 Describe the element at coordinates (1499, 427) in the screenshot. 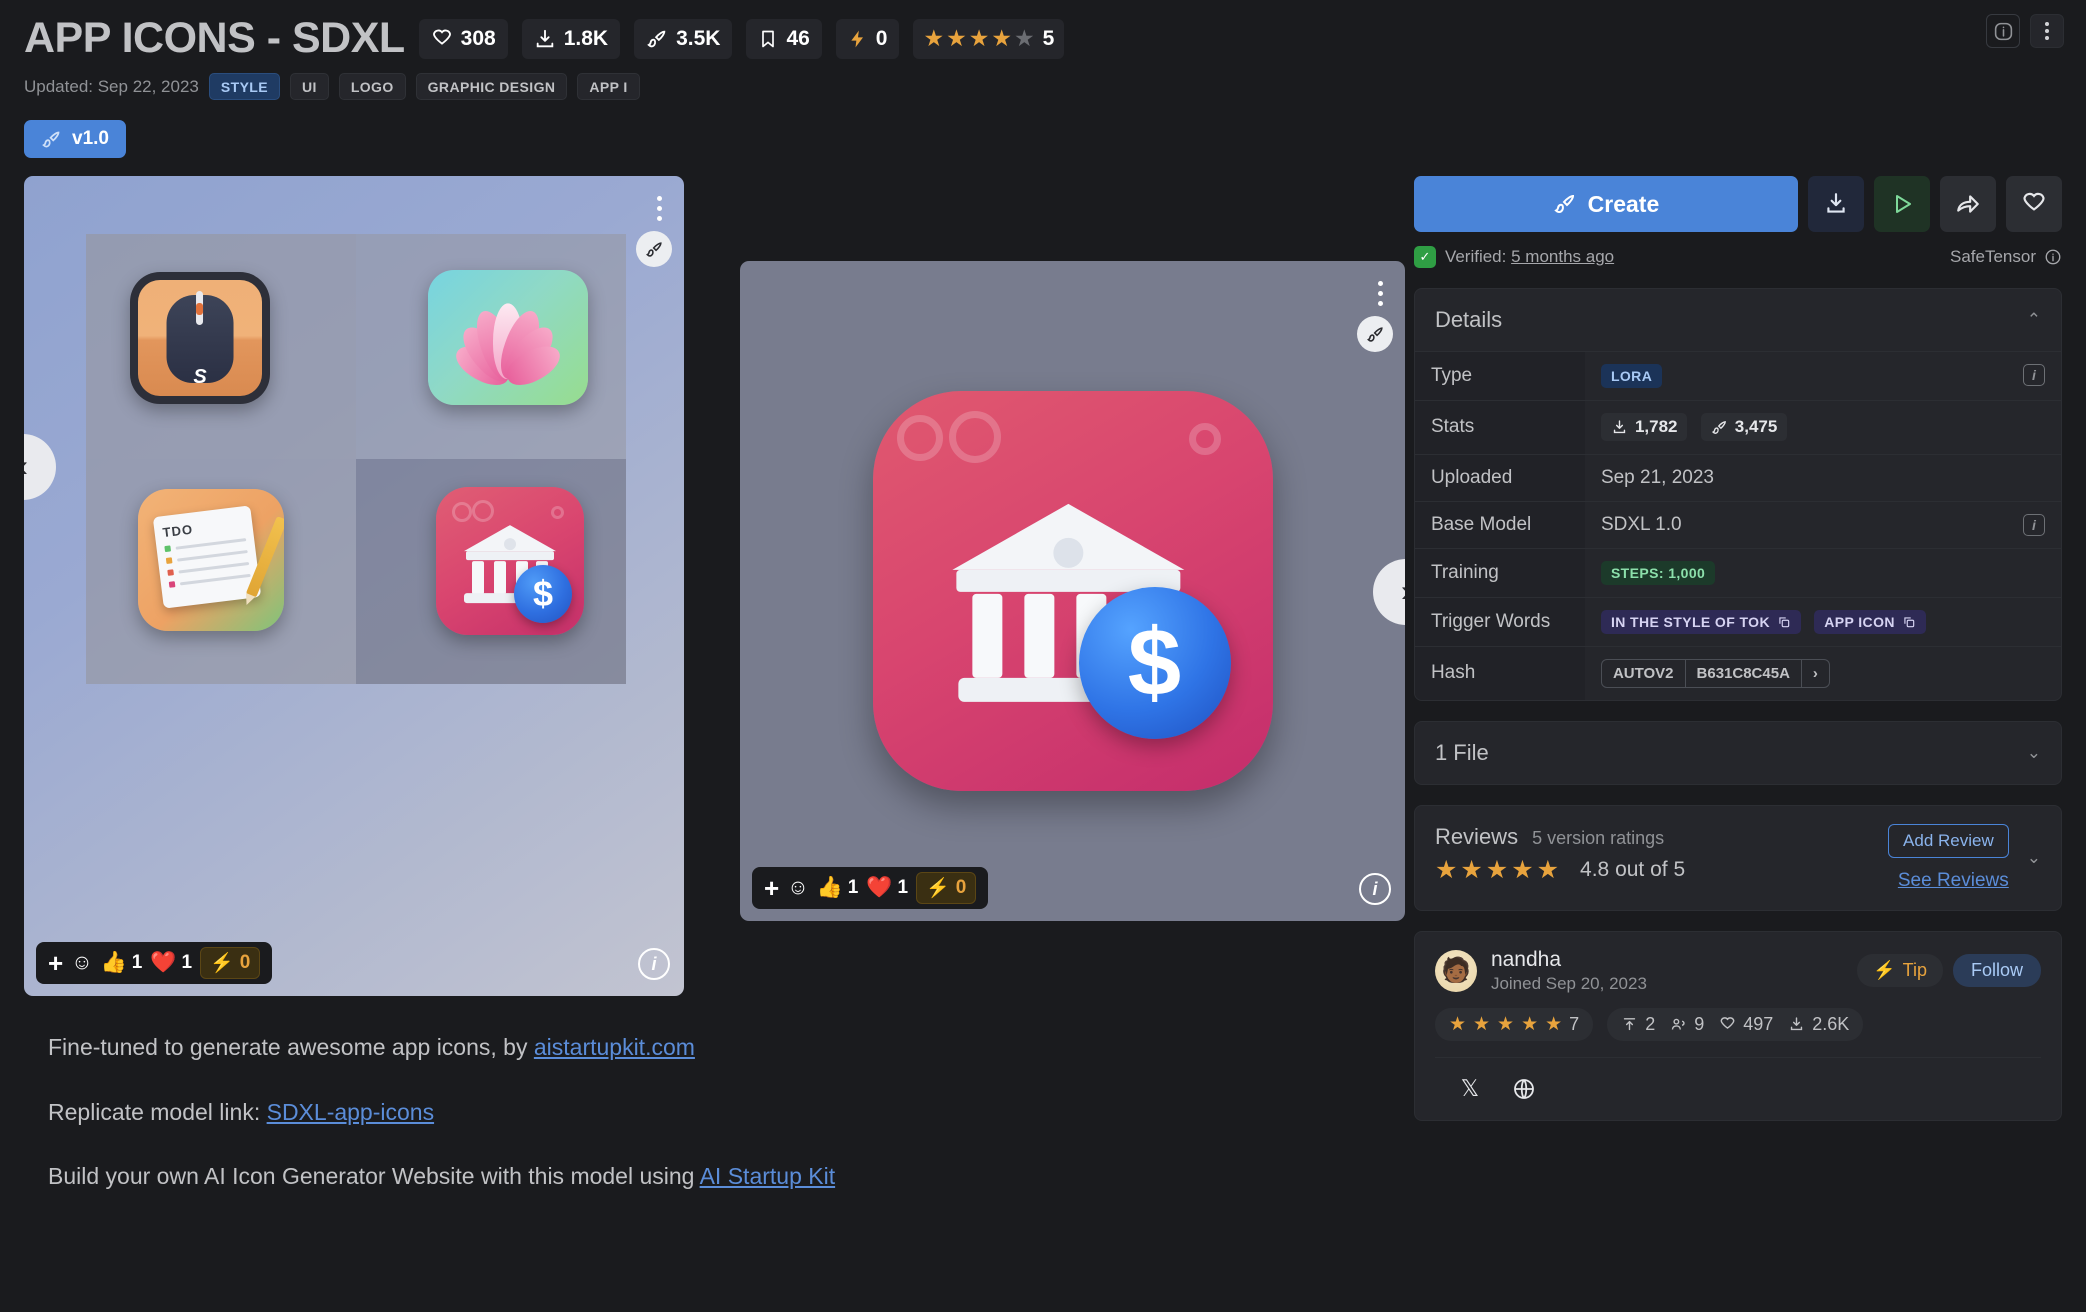

I see `details-key-stats: Stats` at that location.